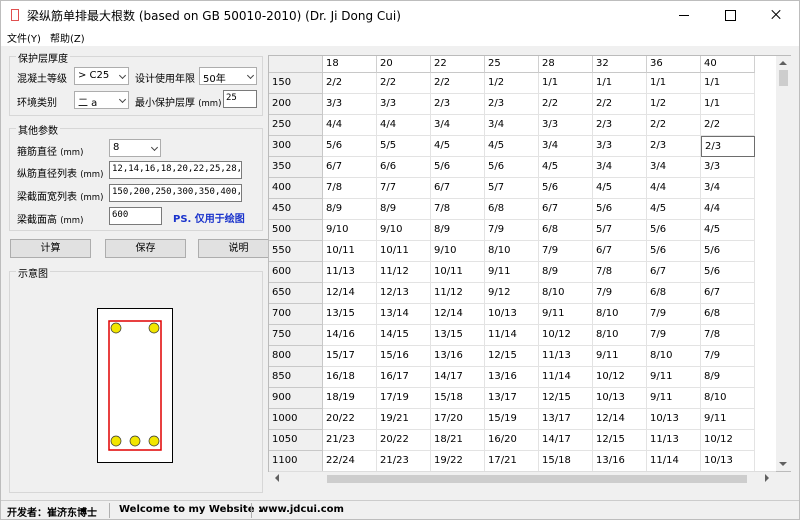 The height and width of the screenshot is (520, 800). Describe the element at coordinates (350, 356) in the screenshot. I see `grid-cell: 15/17` at that location.